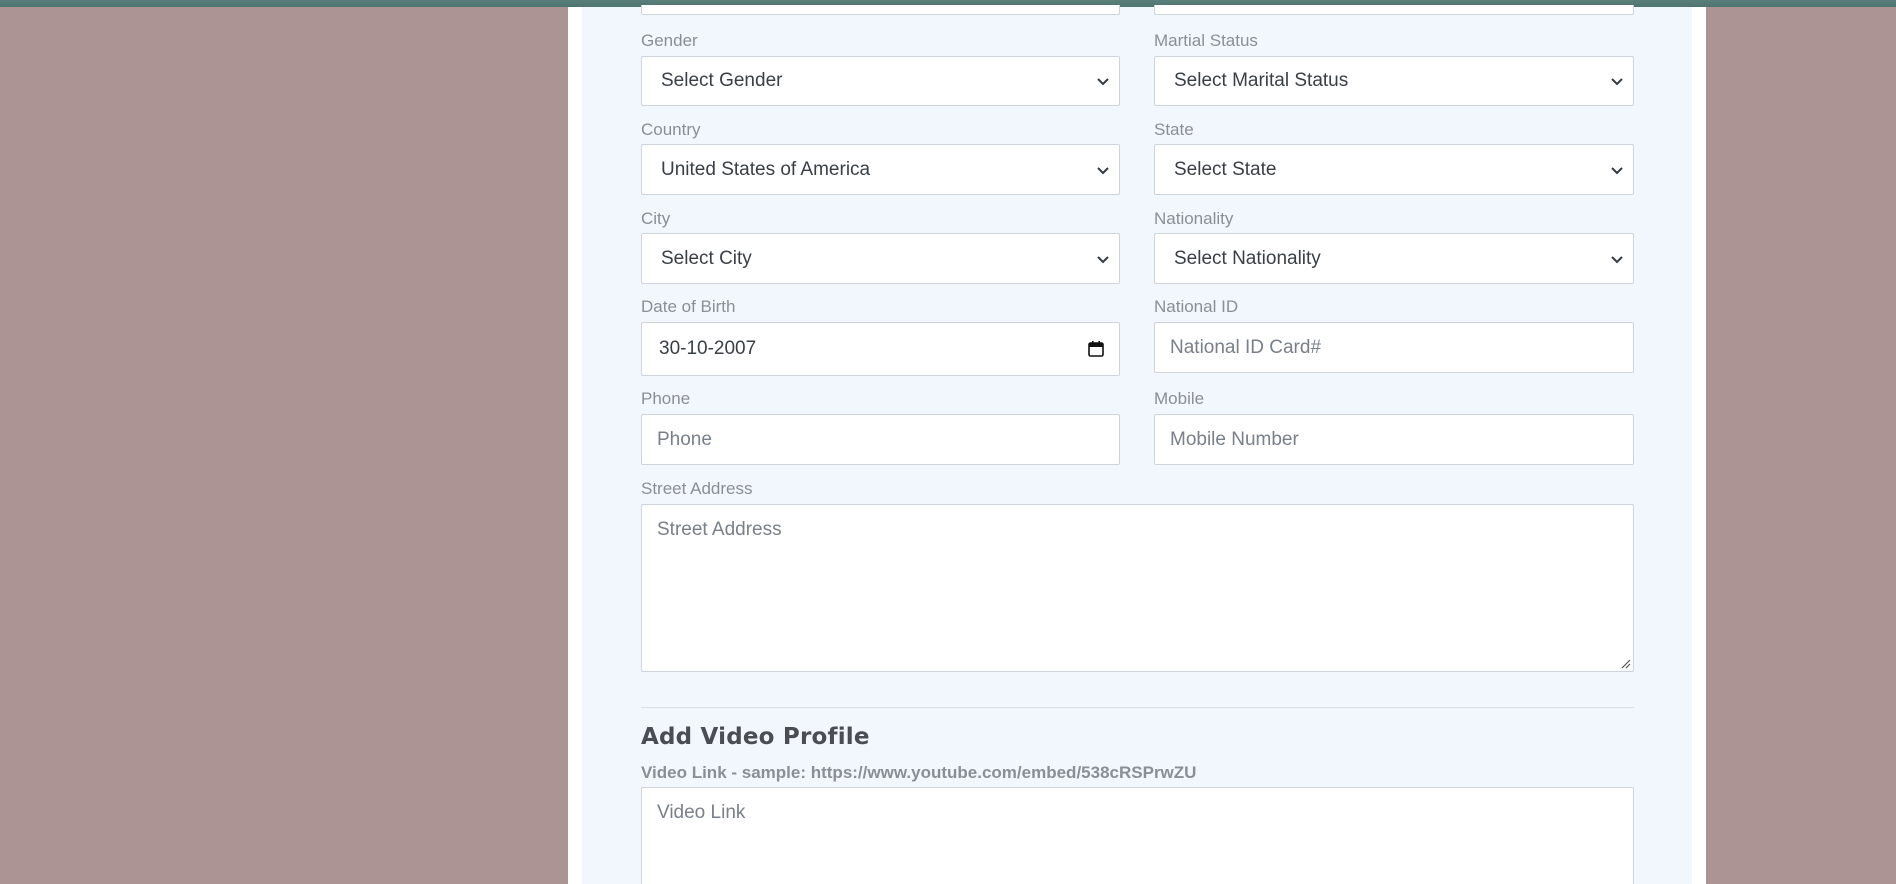 The image size is (1896, 884). I want to click on city-select-value: Select City, so click(706, 258).